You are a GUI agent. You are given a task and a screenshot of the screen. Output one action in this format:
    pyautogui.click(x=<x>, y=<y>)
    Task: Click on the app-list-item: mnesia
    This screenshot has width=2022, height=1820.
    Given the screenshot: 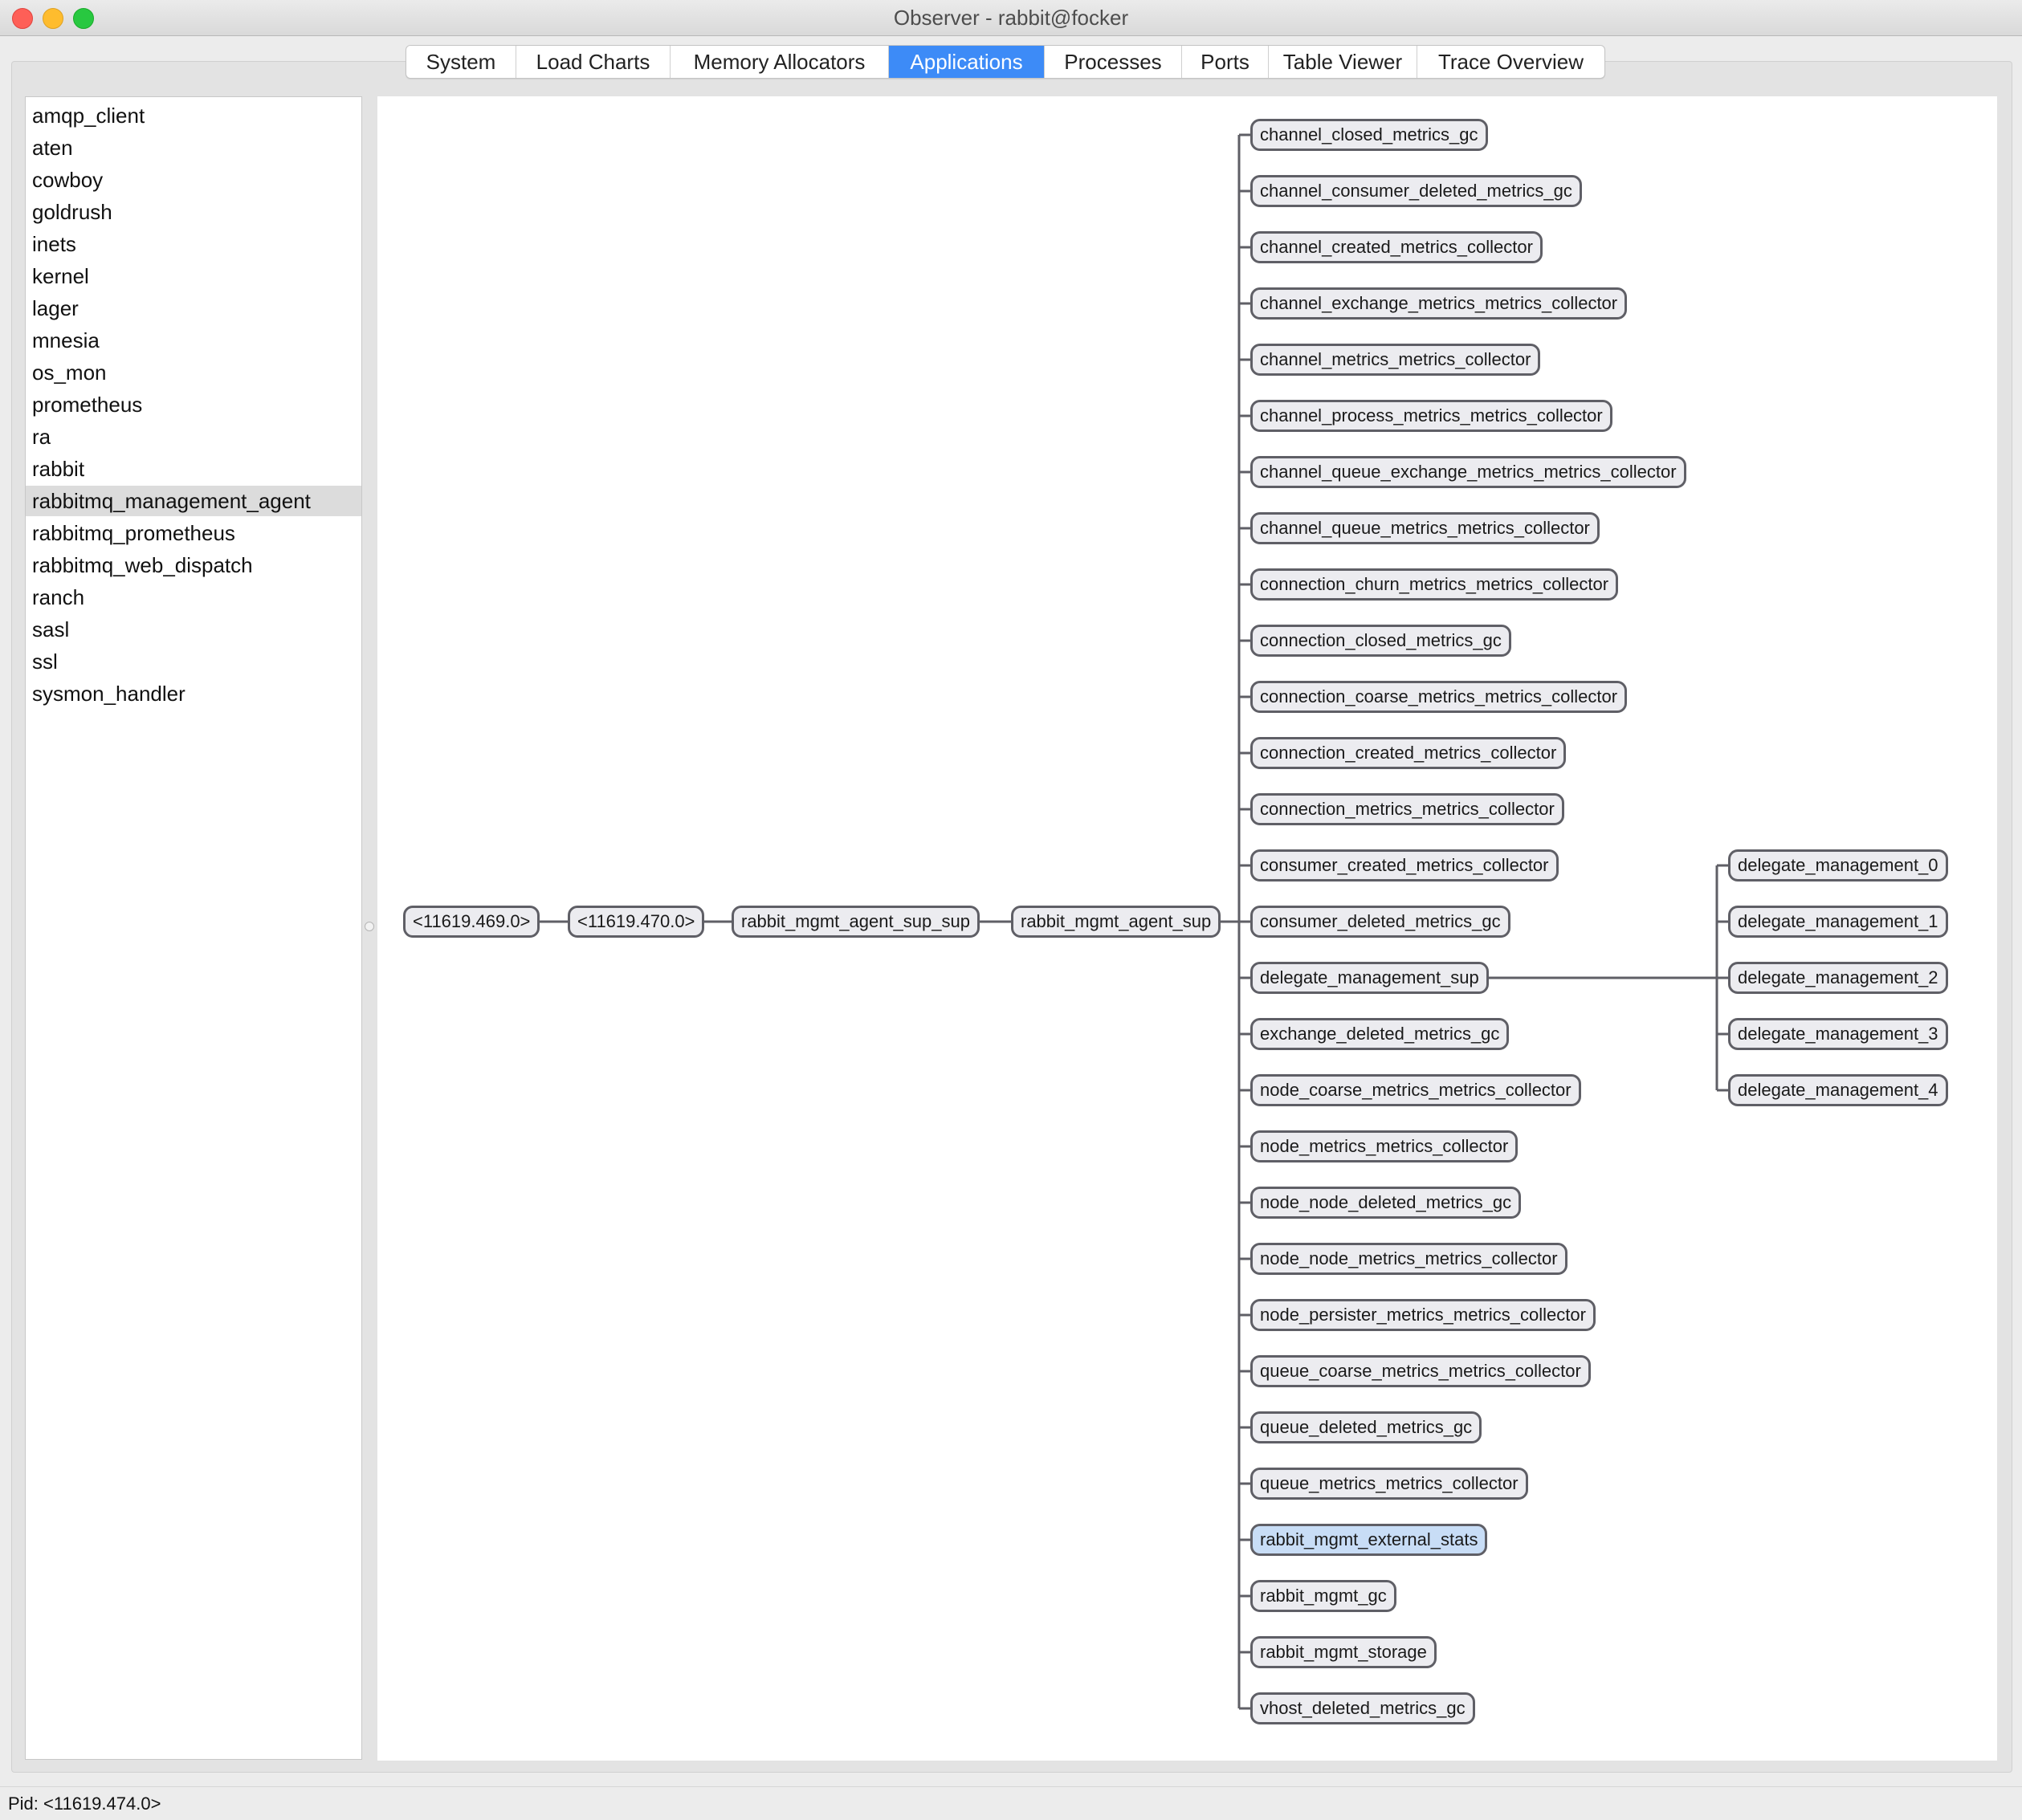 What is the action you would take?
    pyautogui.click(x=193, y=340)
    